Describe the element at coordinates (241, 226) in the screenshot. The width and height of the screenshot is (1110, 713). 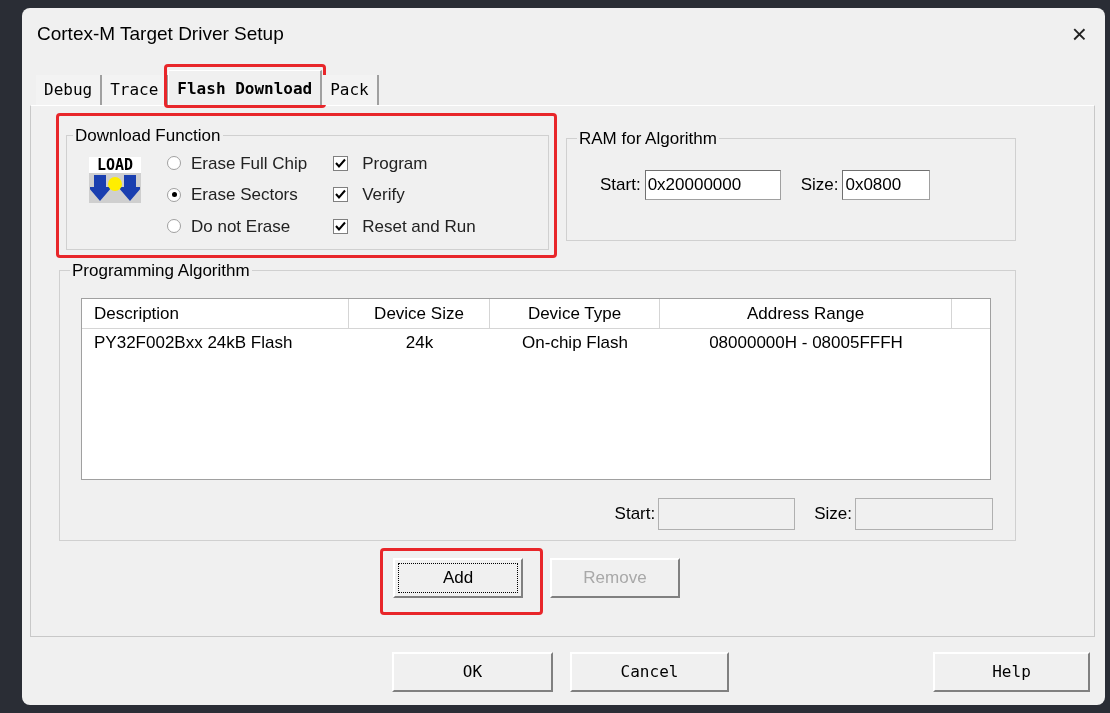
I see `radio-label: Do not Erase` at that location.